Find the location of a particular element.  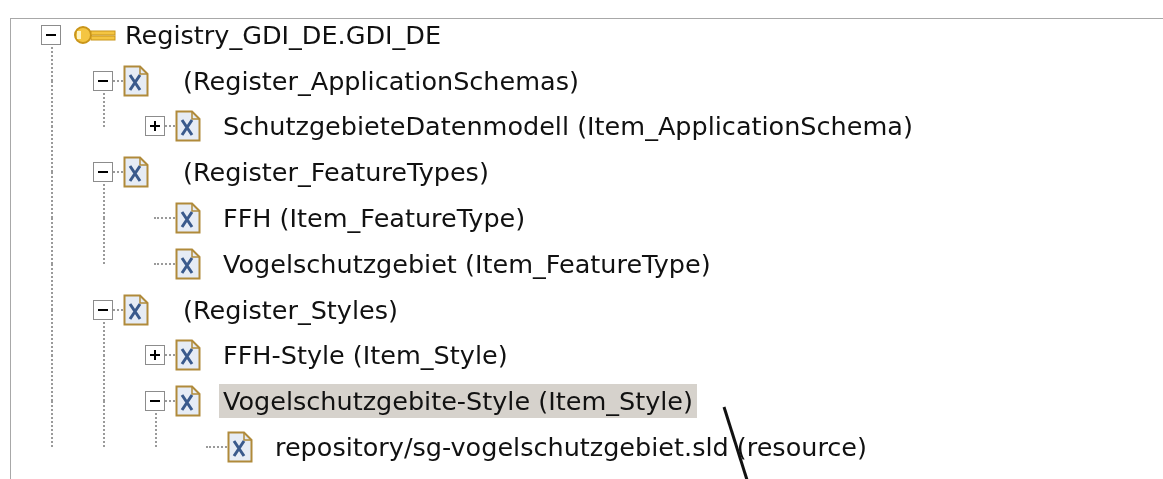

tree-item: Registry_GDI_DE.GDI_DE is located at coordinates (283, 35).